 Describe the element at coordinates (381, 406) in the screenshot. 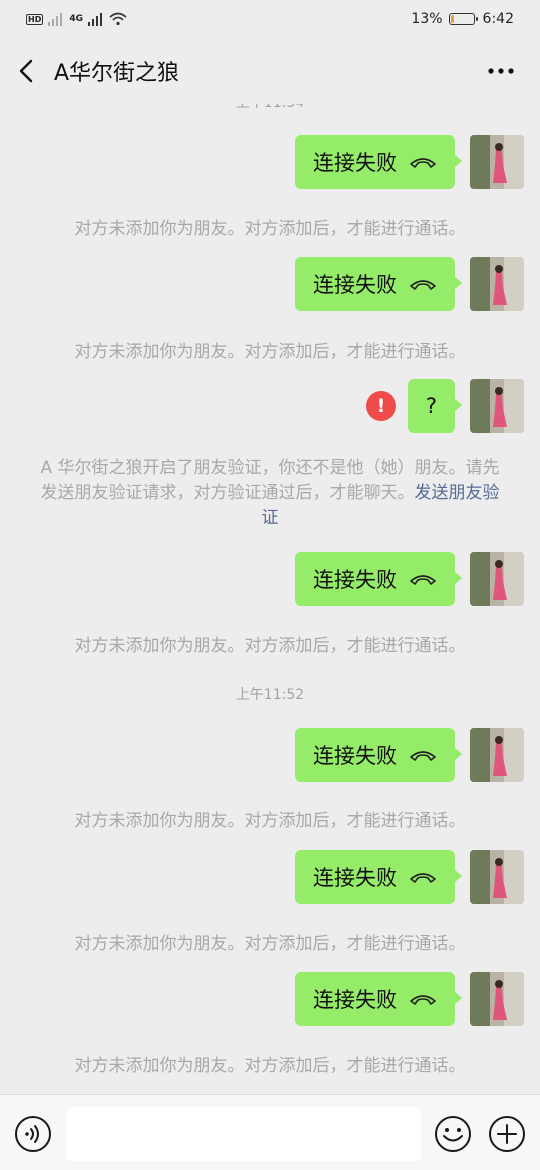

I see `send-failed-icon: !` at that location.